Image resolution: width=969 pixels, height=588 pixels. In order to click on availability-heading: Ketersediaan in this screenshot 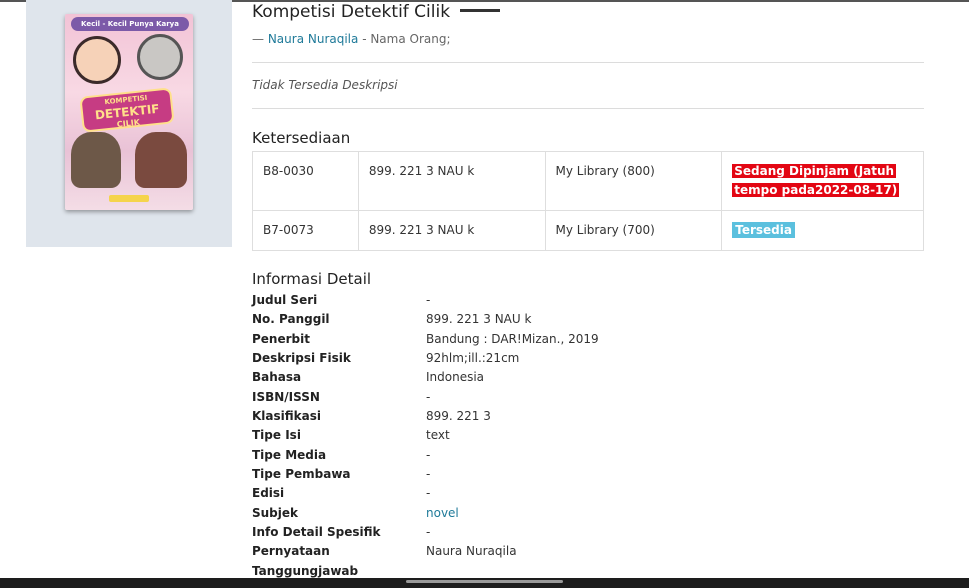, I will do `click(301, 138)`.